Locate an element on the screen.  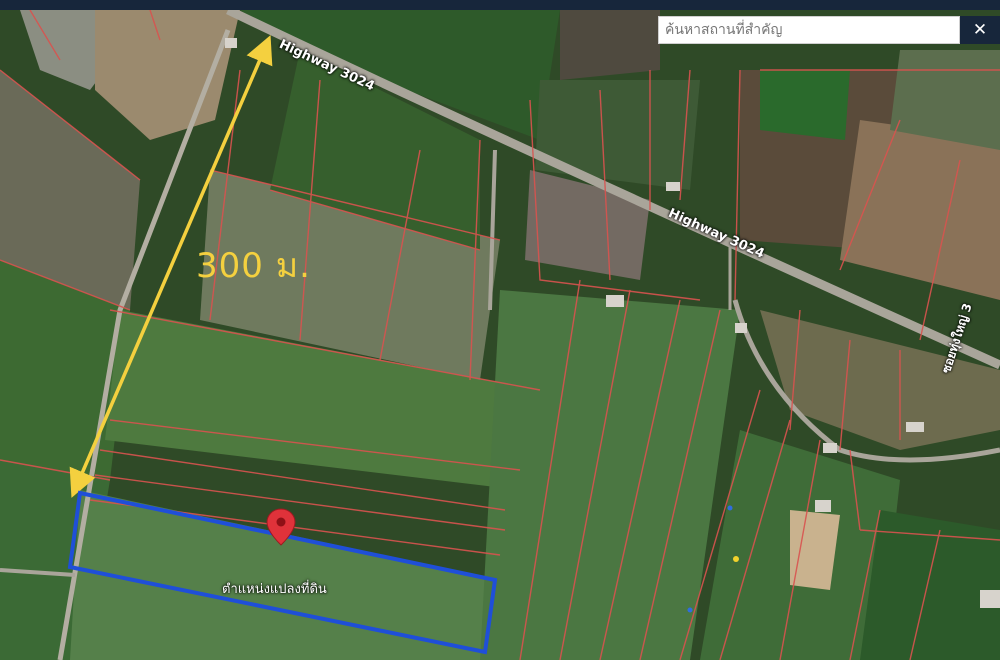
distance-label: 300 ม. is located at coordinates (253, 266).